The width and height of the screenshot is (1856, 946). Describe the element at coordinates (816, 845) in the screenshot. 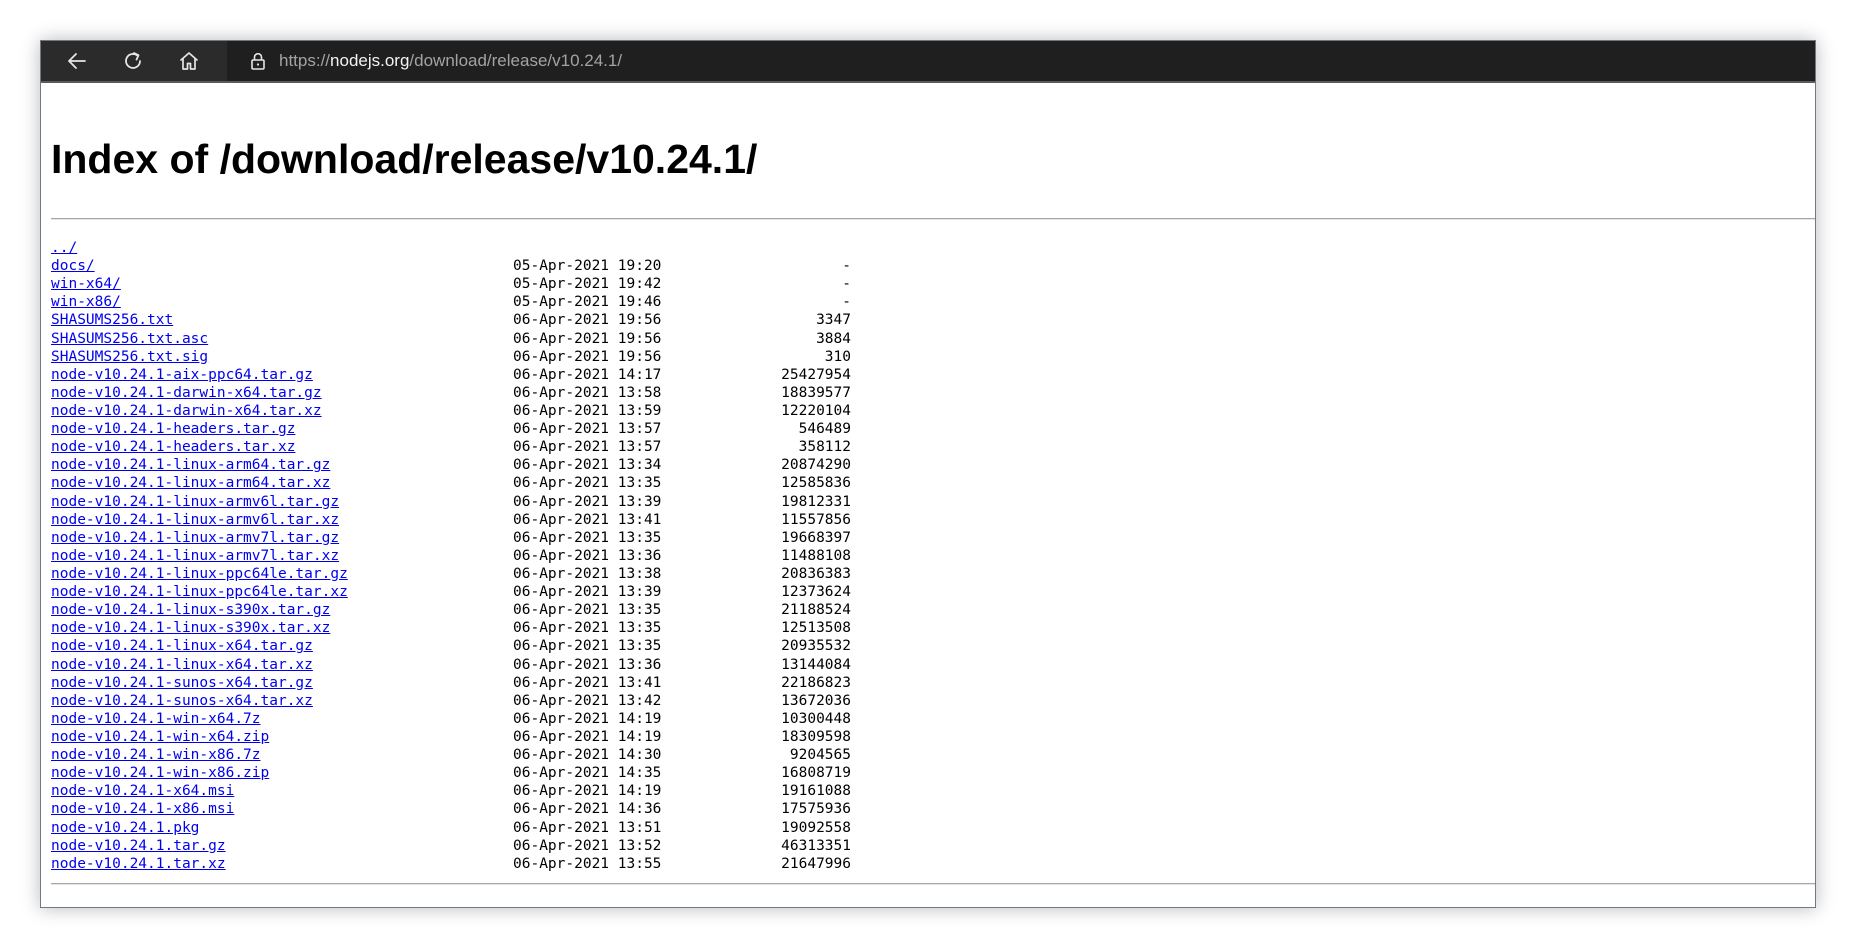

I see `file-size: 46313351` at that location.